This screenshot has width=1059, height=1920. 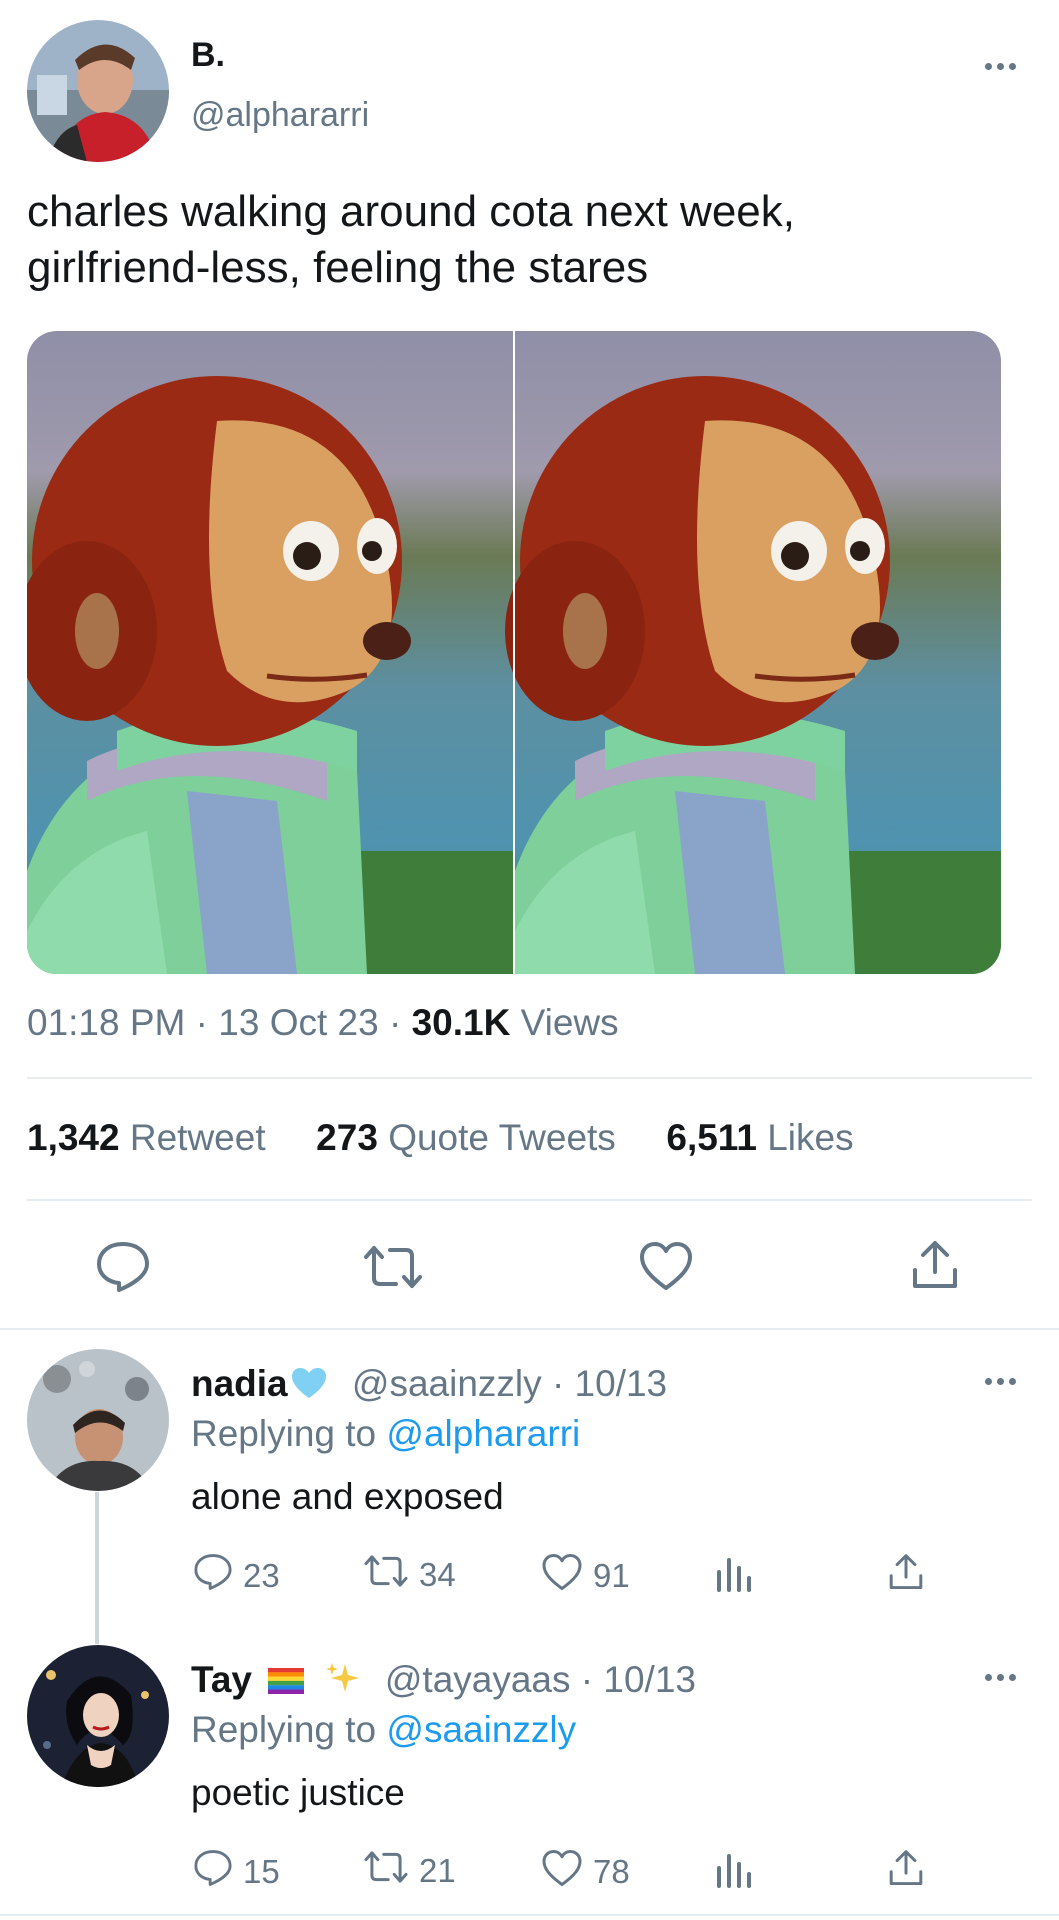 I want to click on tweet-timestamp-row: 01:18 PM · 13 Oct 23 · 30.1K Views, so click(x=323, y=1023).